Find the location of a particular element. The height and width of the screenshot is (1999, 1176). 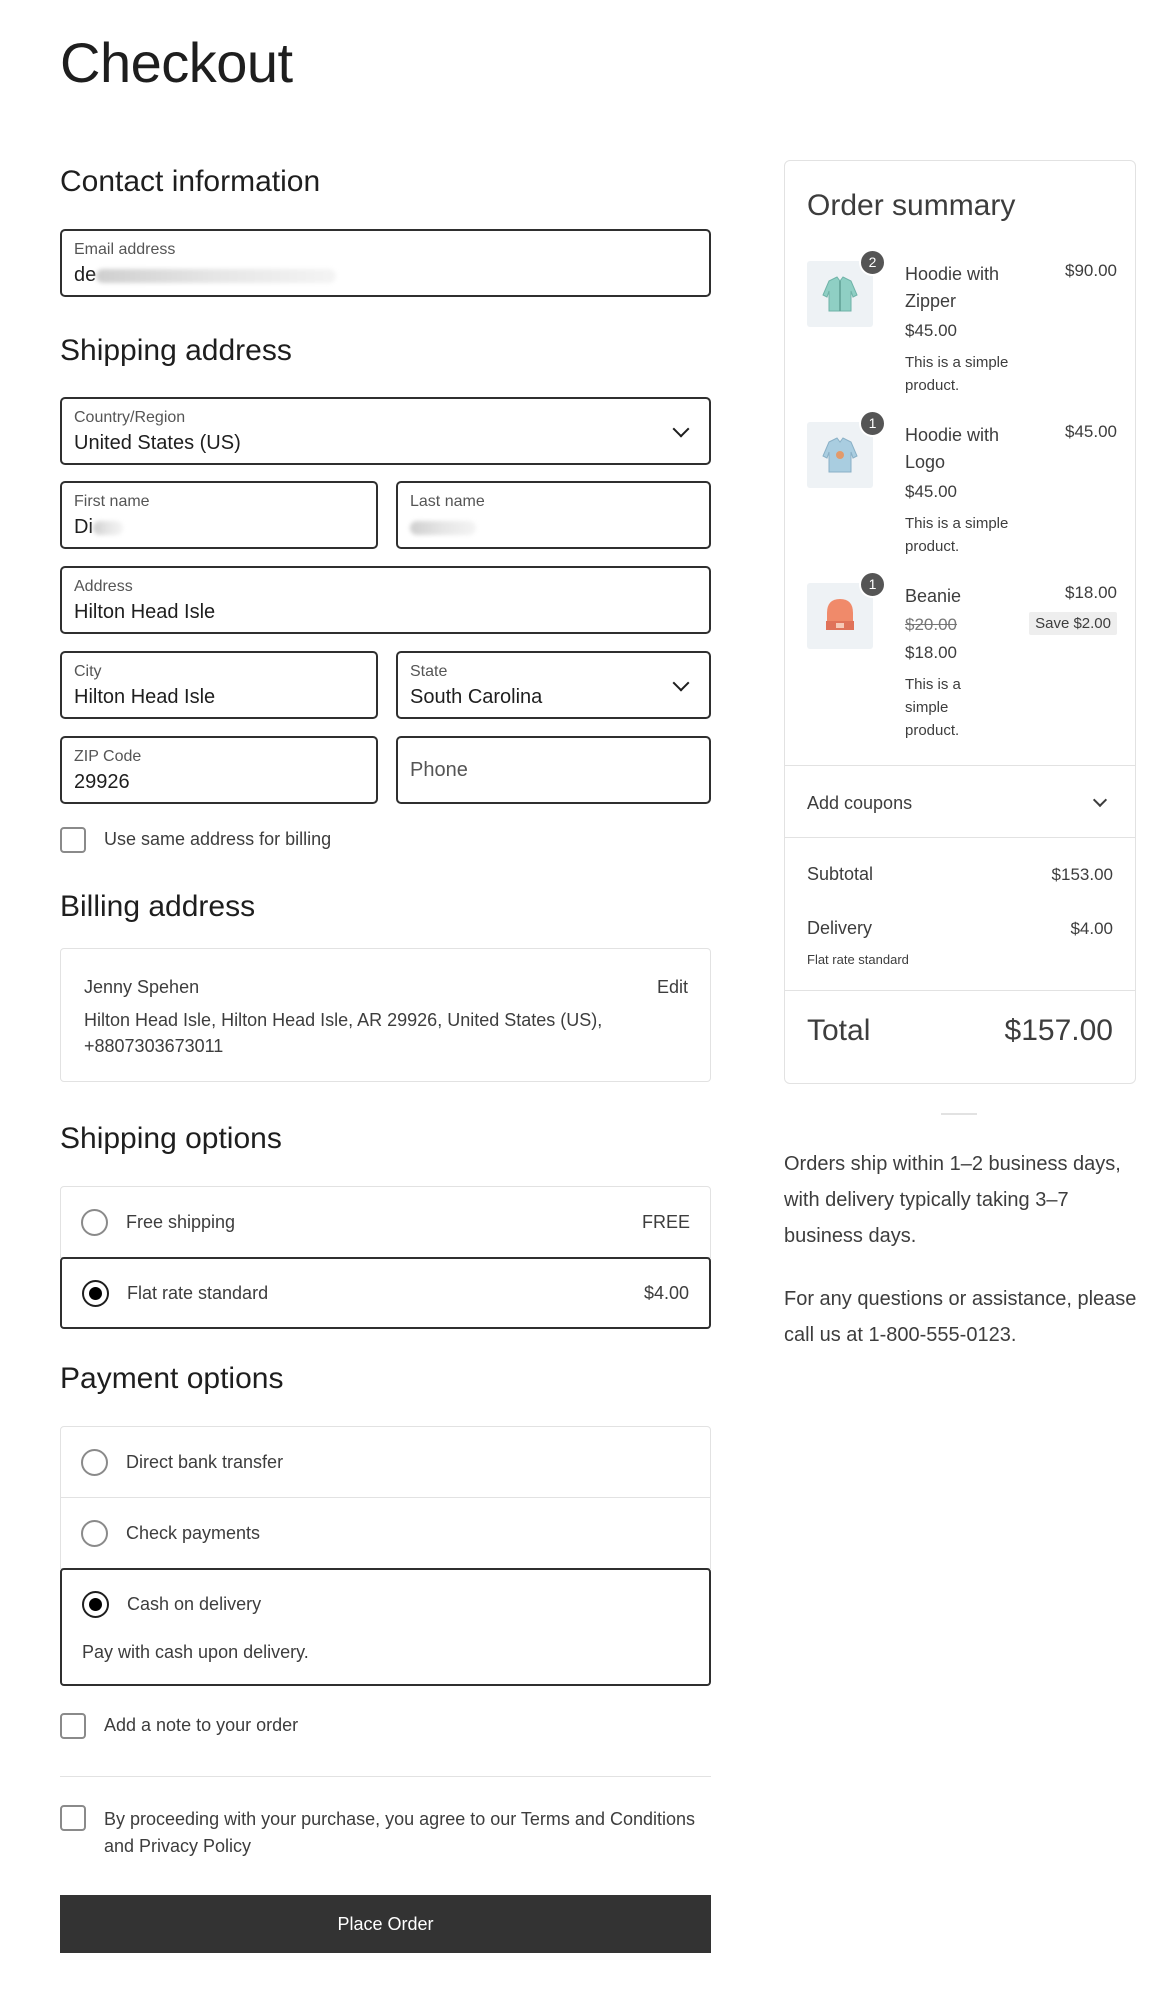

zip-label: ZIP Code is located at coordinates (108, 756).